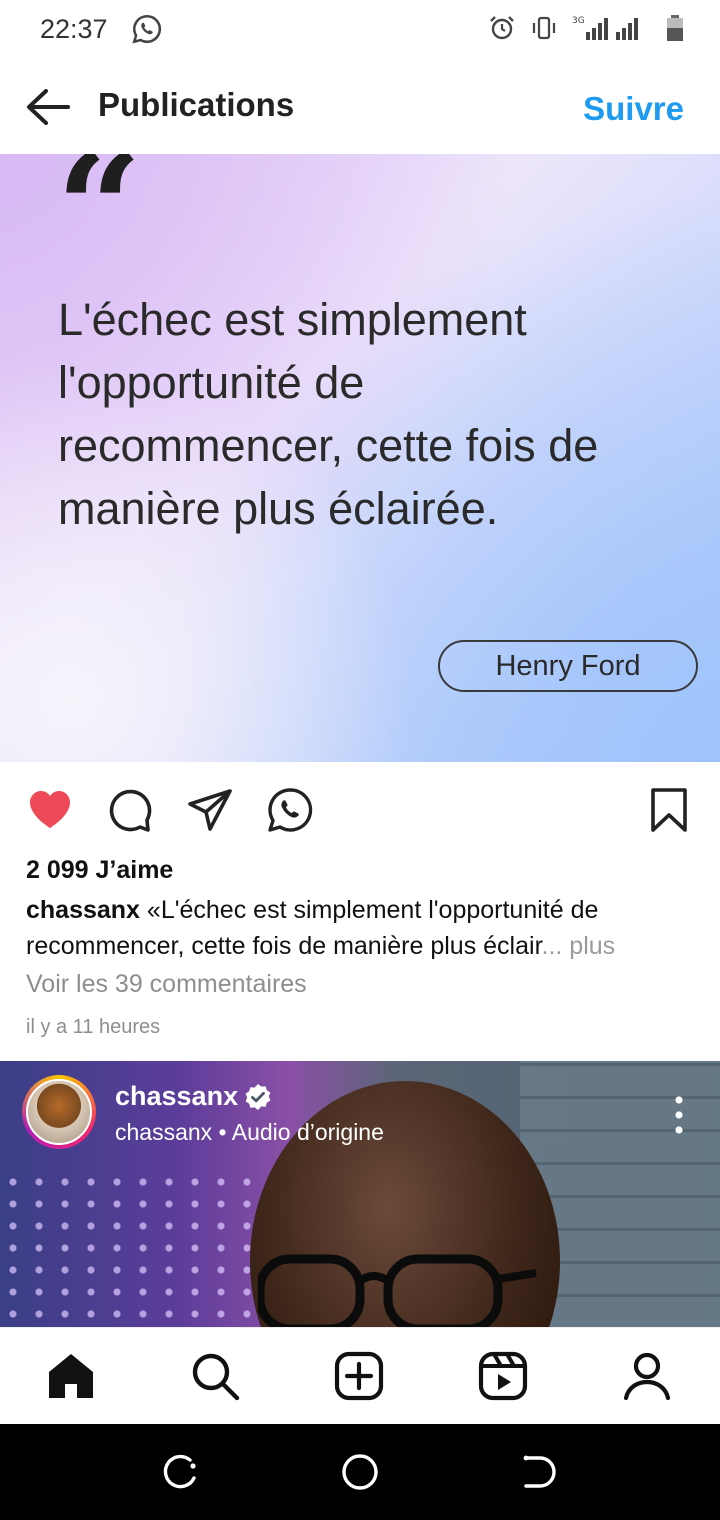 The width and height of the screenshot is (720, 1520). Describe the element at coordinates (544, 28) in the screenshot. I see `vibrate-icon` at that location.